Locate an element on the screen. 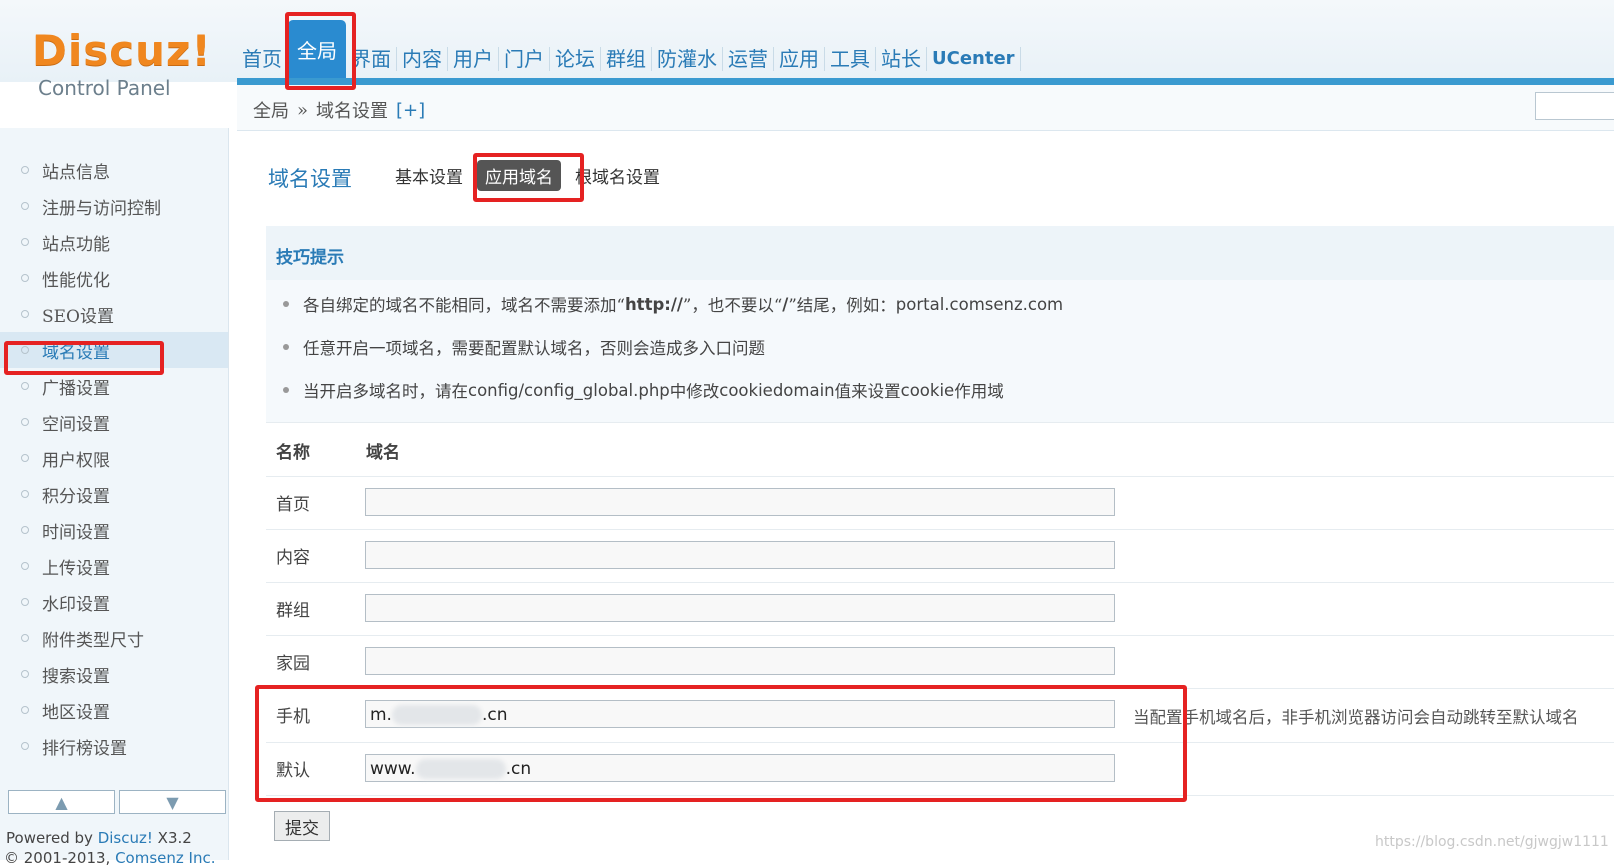  sidebar-item-upload: 上传设置 is located at coordinates (114, 566).